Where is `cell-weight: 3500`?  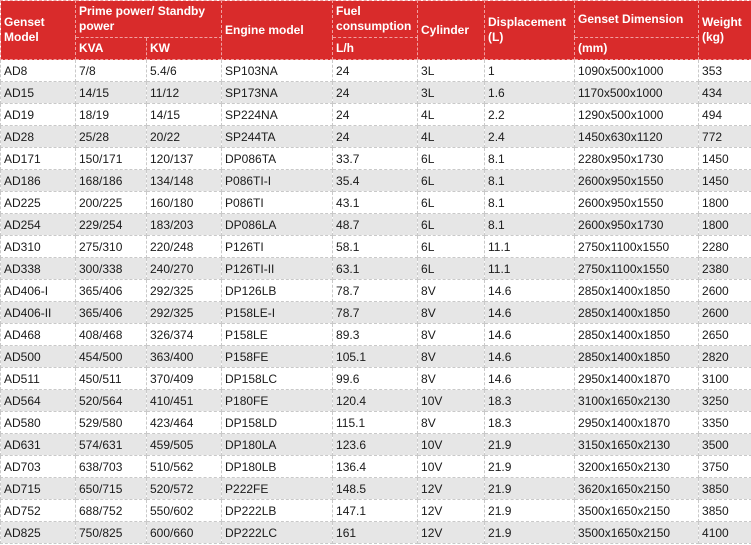
cell-weight: 3500 is located at coordinates (724, 444).